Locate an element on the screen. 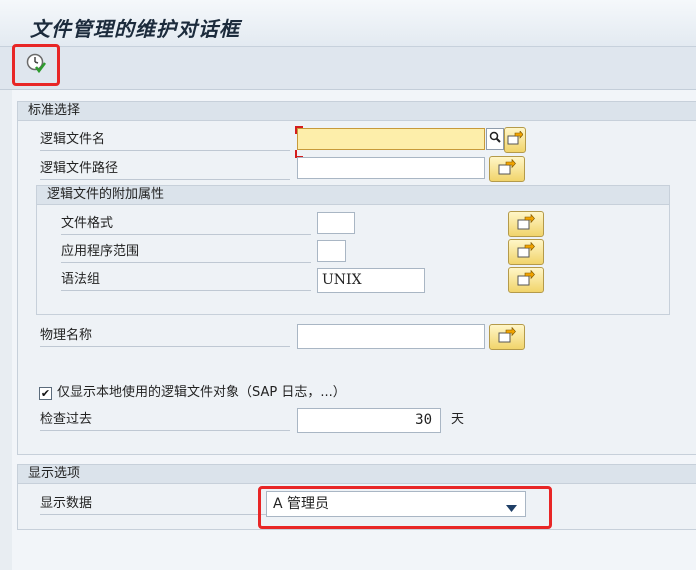 The image size is (696, 570). local-only-label: 仅显示本地使用的逻辑文件对象（SAP 日志，...） is located at coordinates (201, 392).